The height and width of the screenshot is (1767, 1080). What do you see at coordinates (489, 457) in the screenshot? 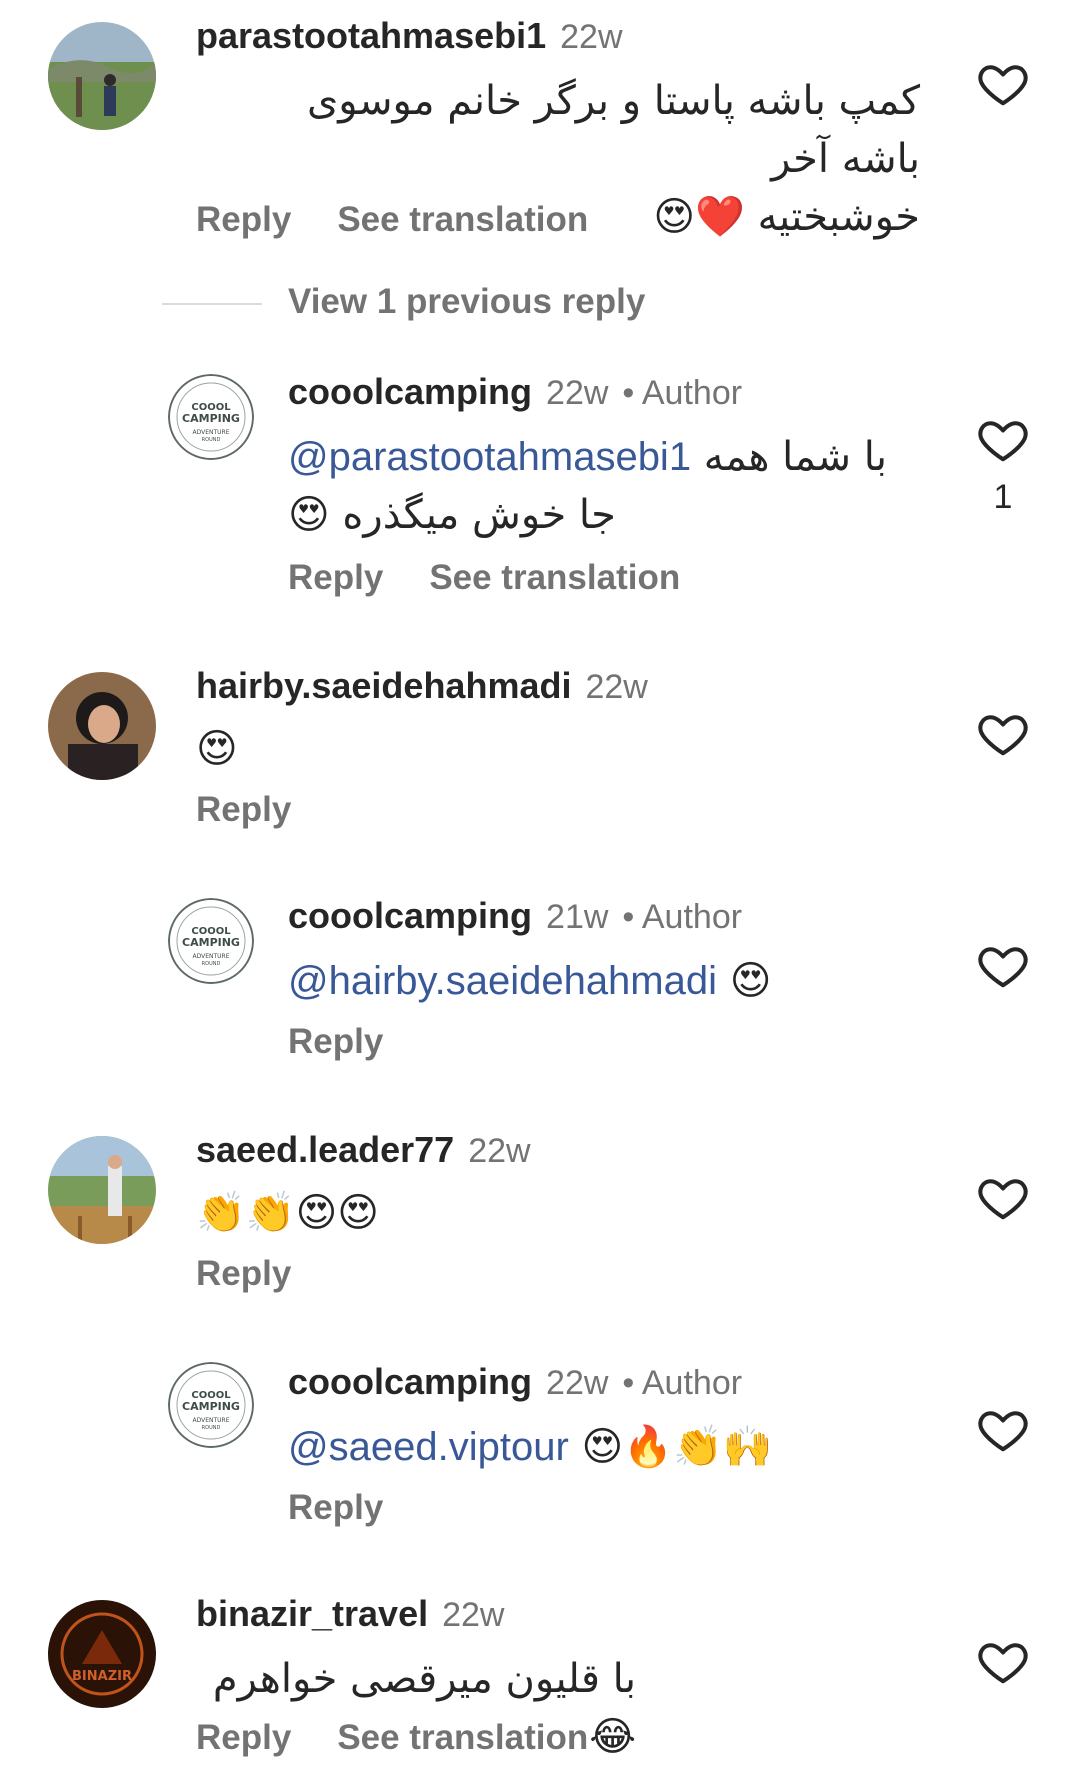
I see `mention-link: @parastootahmasebi1` at bounding box center [489, 457].